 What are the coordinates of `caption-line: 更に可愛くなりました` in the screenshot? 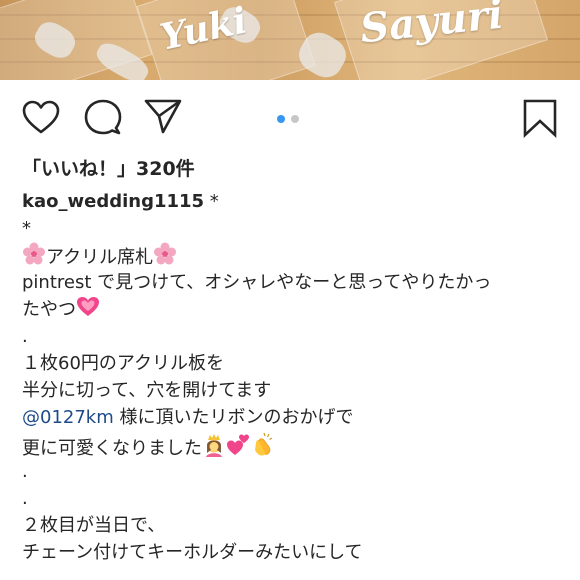 It's located at (292, 445).